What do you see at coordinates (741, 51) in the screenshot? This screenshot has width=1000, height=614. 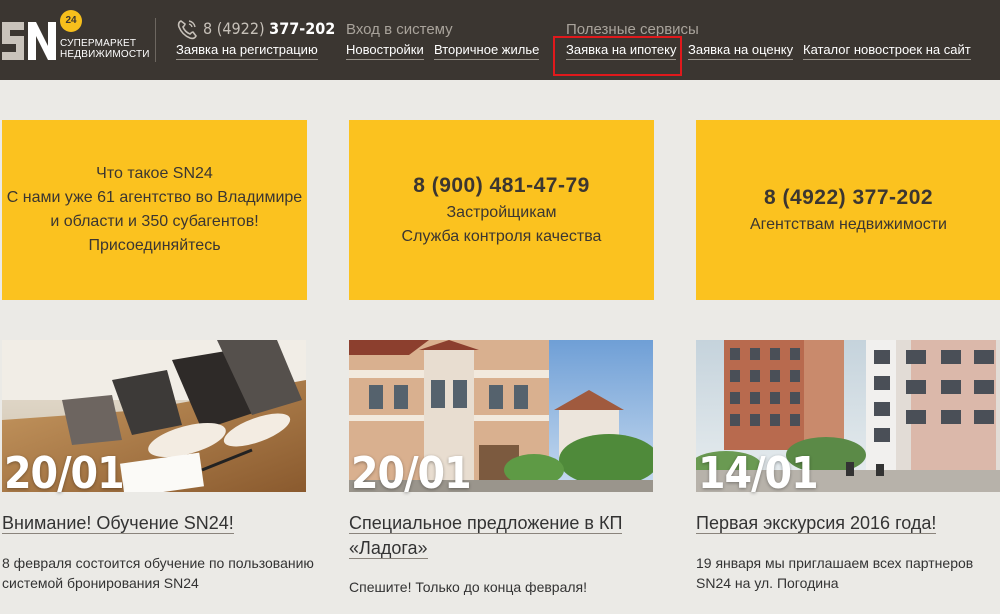 I see `valuation-request-link: Заявка на оценку` at bounding box center [741, 51].